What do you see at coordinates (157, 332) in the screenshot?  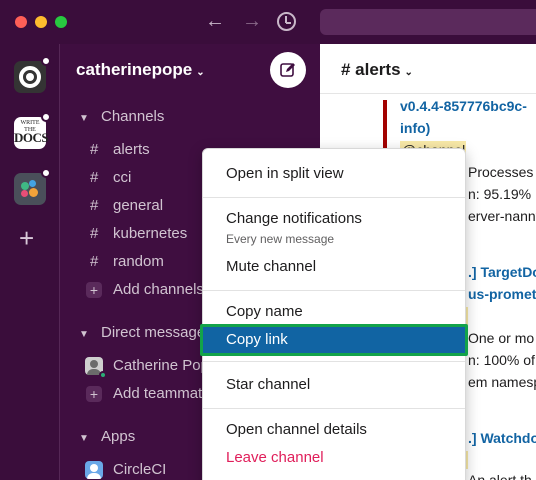 I see `dm-header-label: Direct messages` at bounding box center [157, 332].